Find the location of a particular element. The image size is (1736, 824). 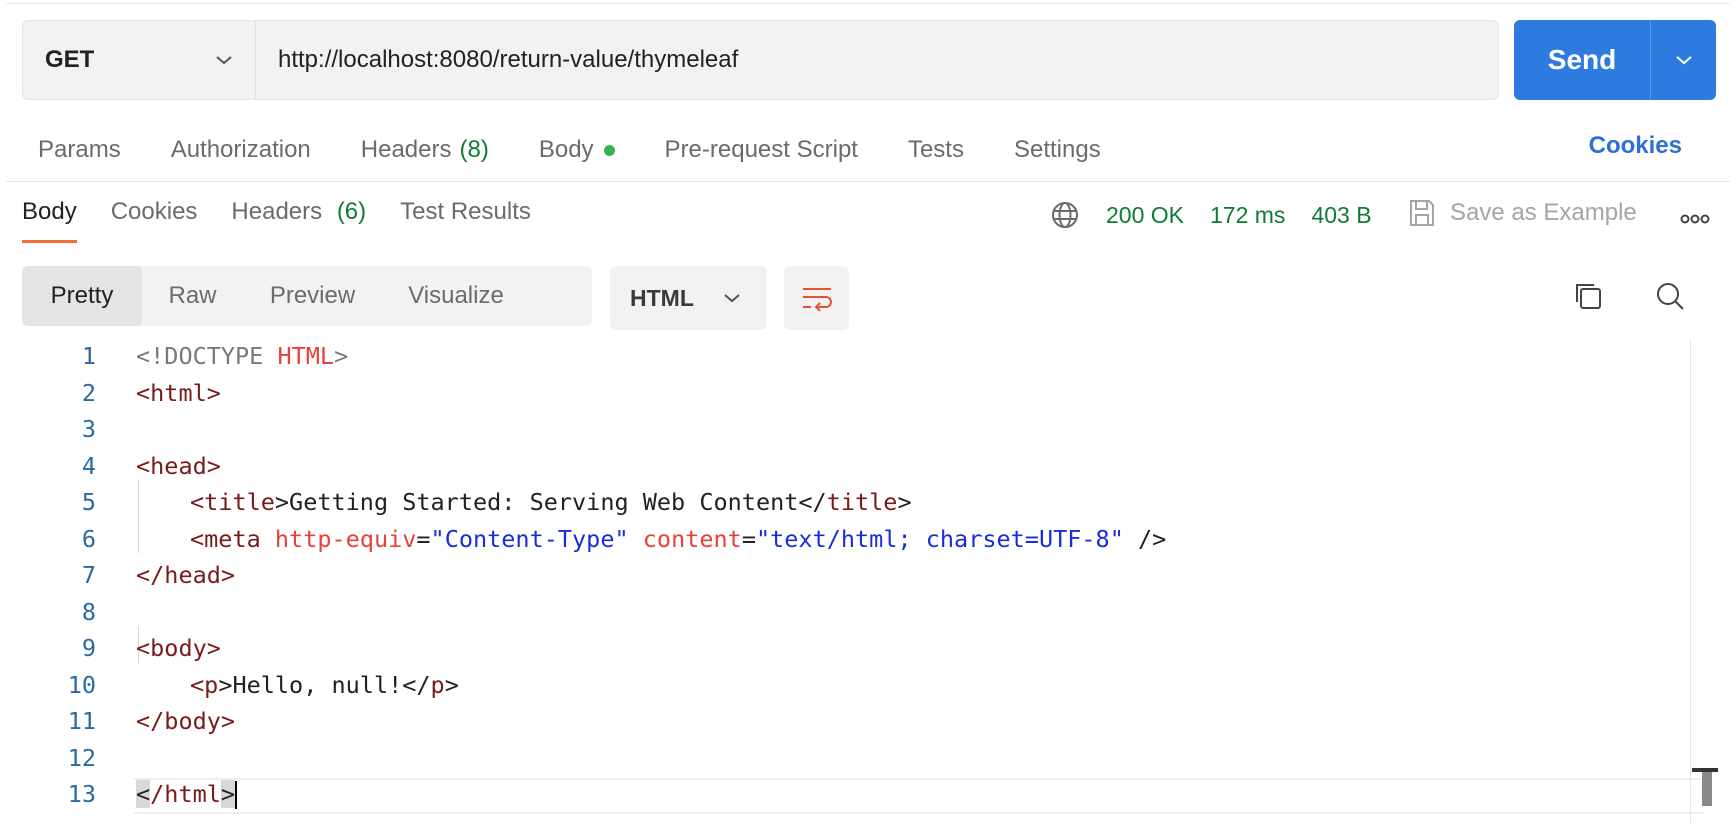

tab-test-results: Test Results is located at coordinates (465, 220).